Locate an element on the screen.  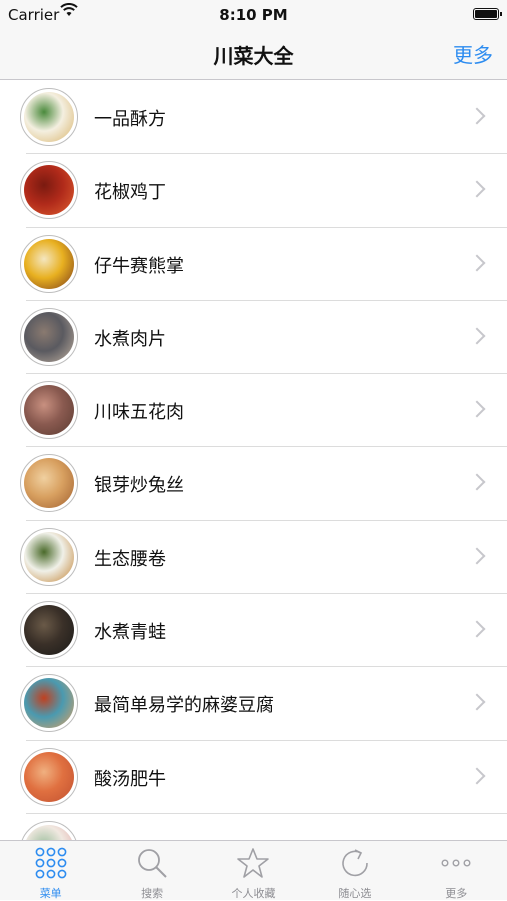
dish-row: 最简单易学的麻婆豆腐 is located at coordinates (253, 704).